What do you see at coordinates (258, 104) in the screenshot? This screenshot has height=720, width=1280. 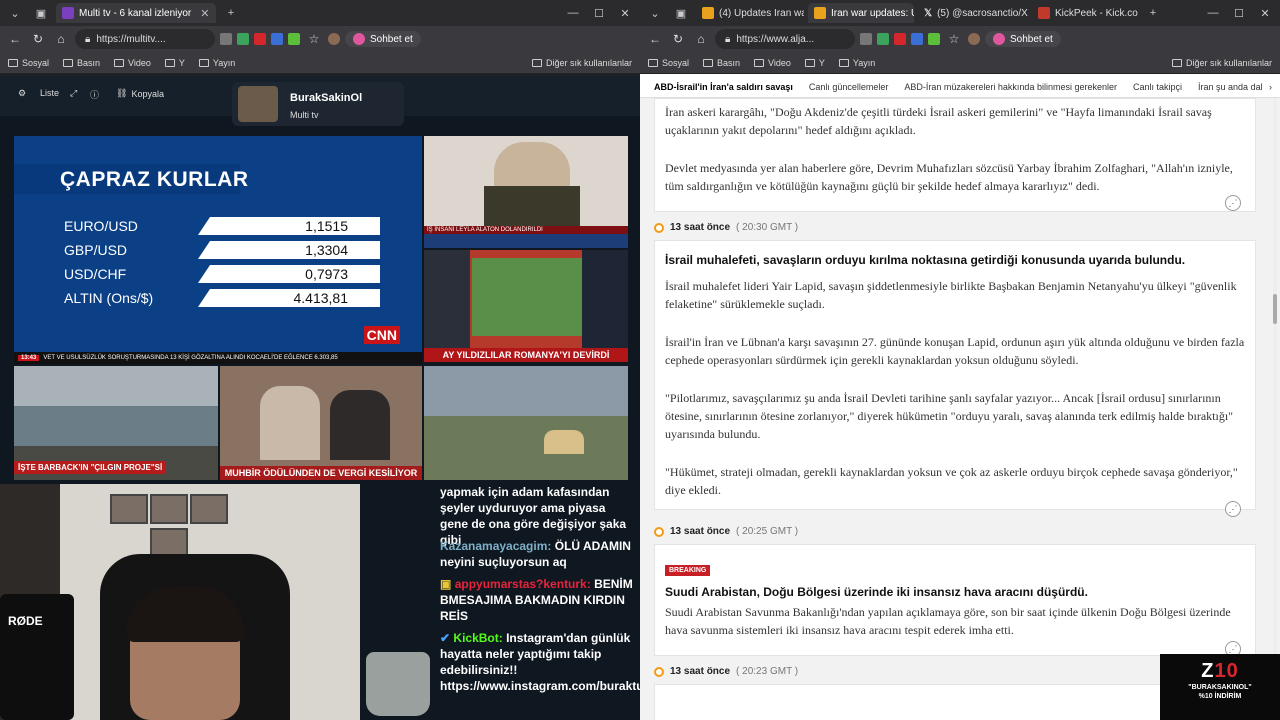 I see `avatar` at bounding box center [258, 104].